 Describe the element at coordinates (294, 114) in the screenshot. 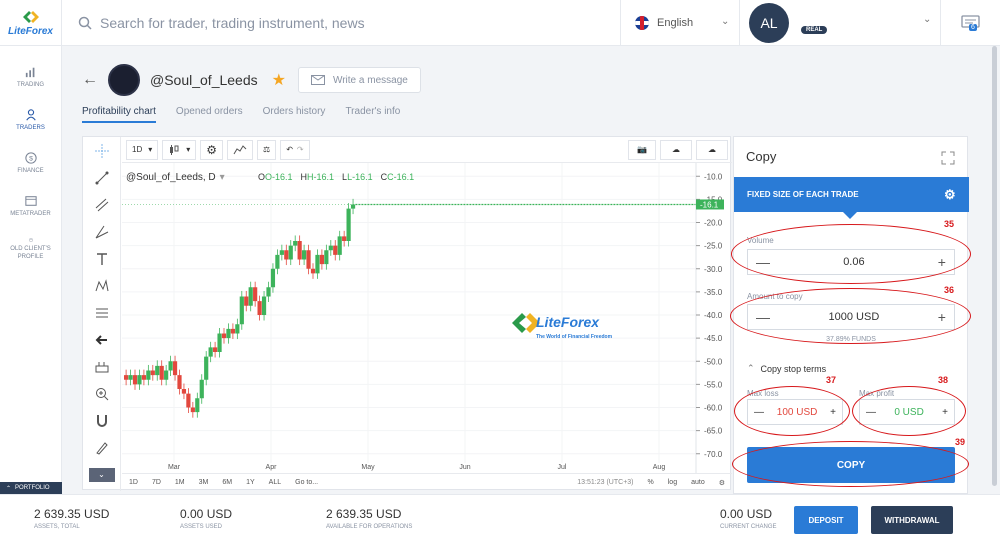

I see `tab-orders-history: Orders history` at that location.